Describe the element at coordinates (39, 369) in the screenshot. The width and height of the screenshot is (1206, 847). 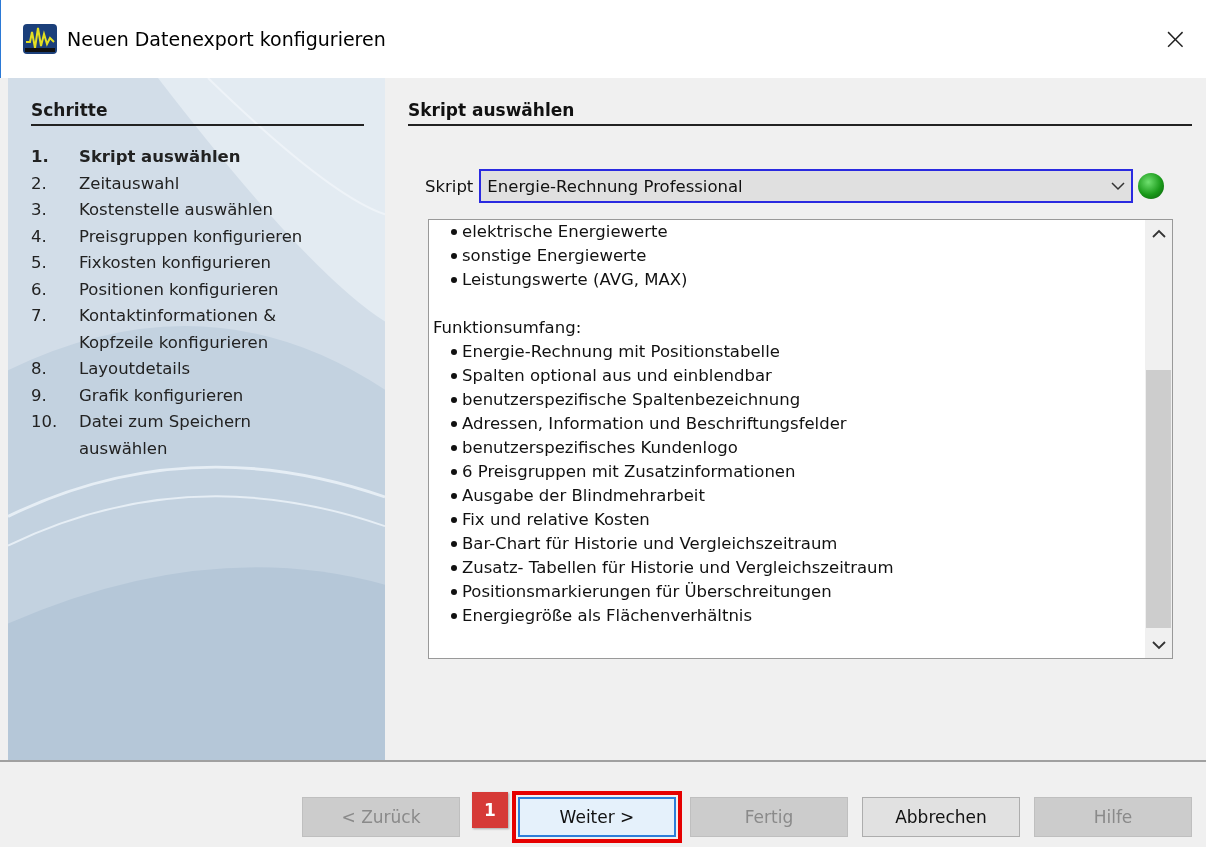
I see `step-number: 8.` at that location.